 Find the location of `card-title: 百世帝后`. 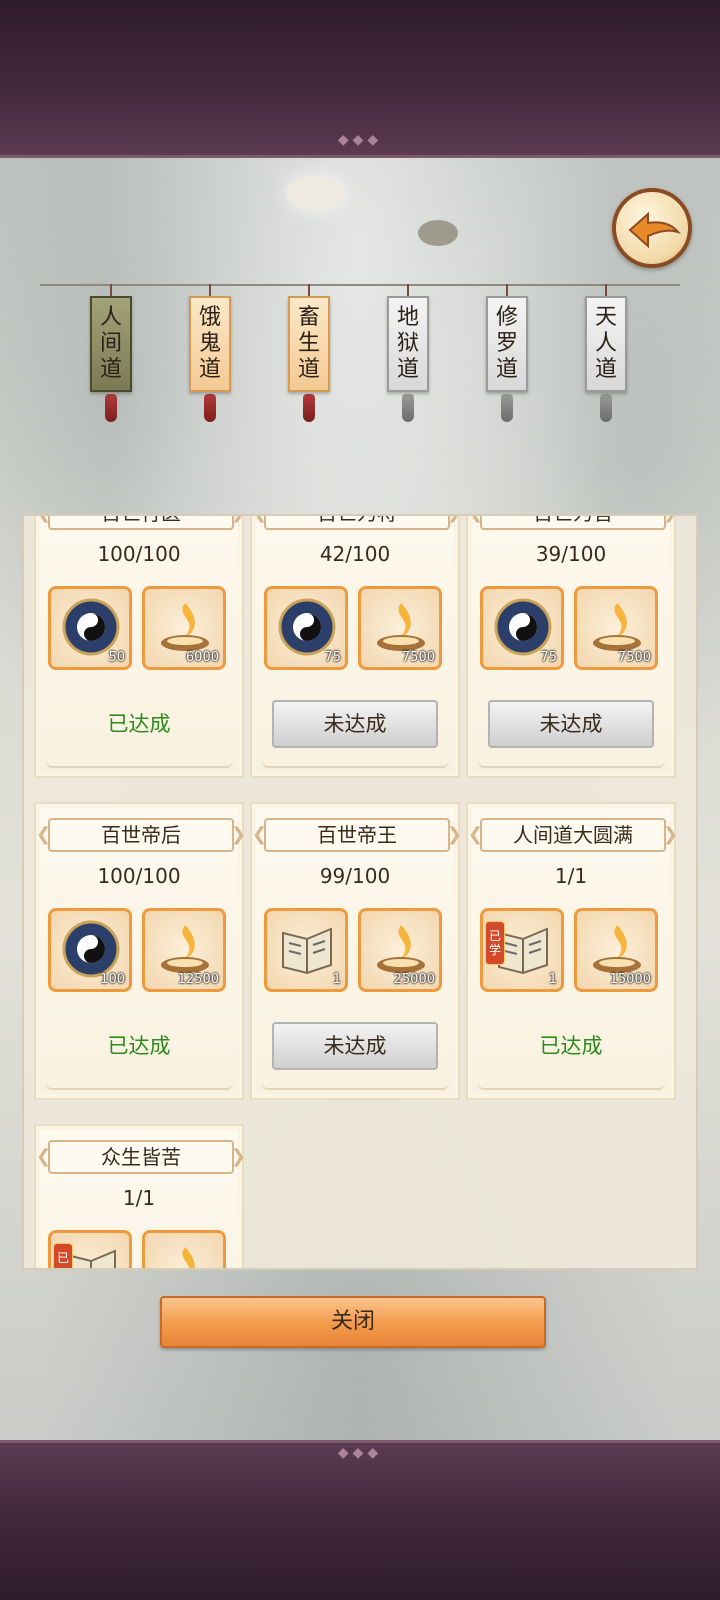

card-title: 百世帝后 is located at coordinates (141, 835).